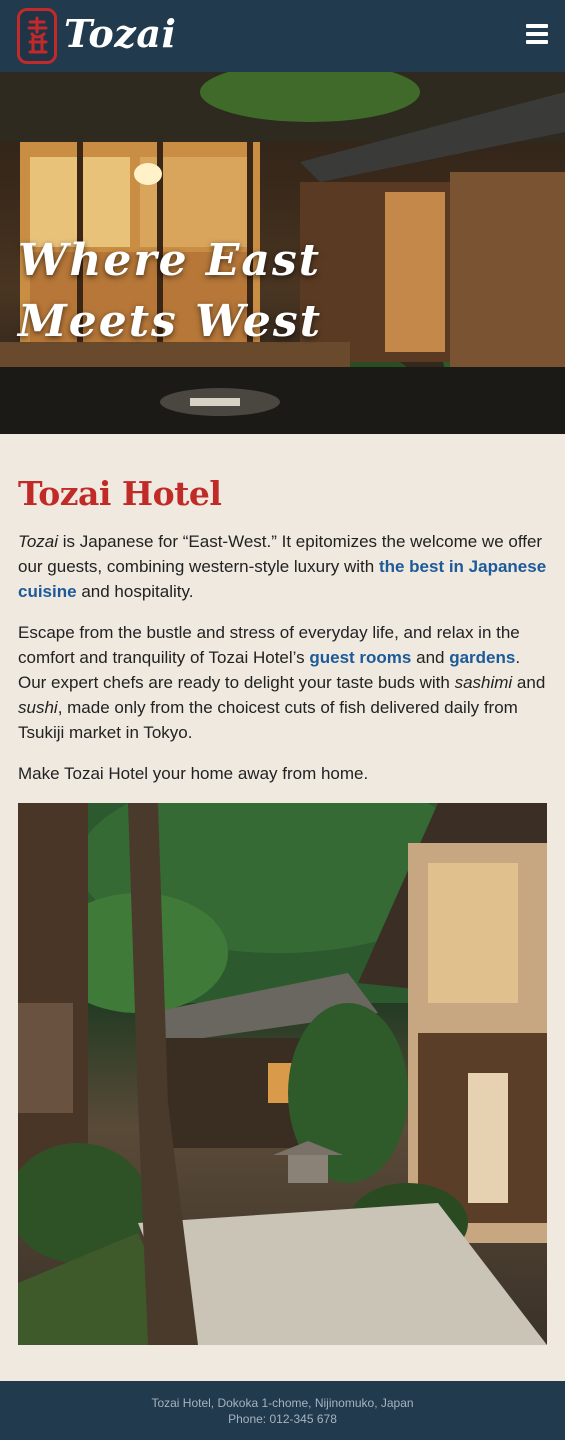 The image size is (565, 1440). What do you see at coordinates (482, 657) in the screenshot?
I see `gardens-link: gardens` at bounding box center [482, 657].